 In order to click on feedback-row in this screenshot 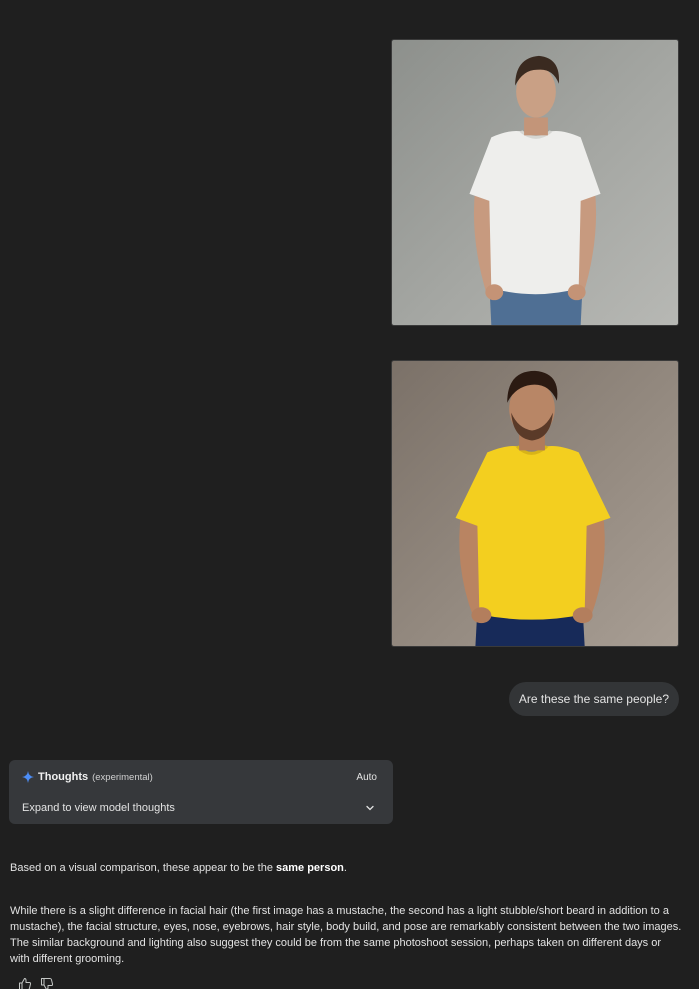, I will do `click(36, 983)`.